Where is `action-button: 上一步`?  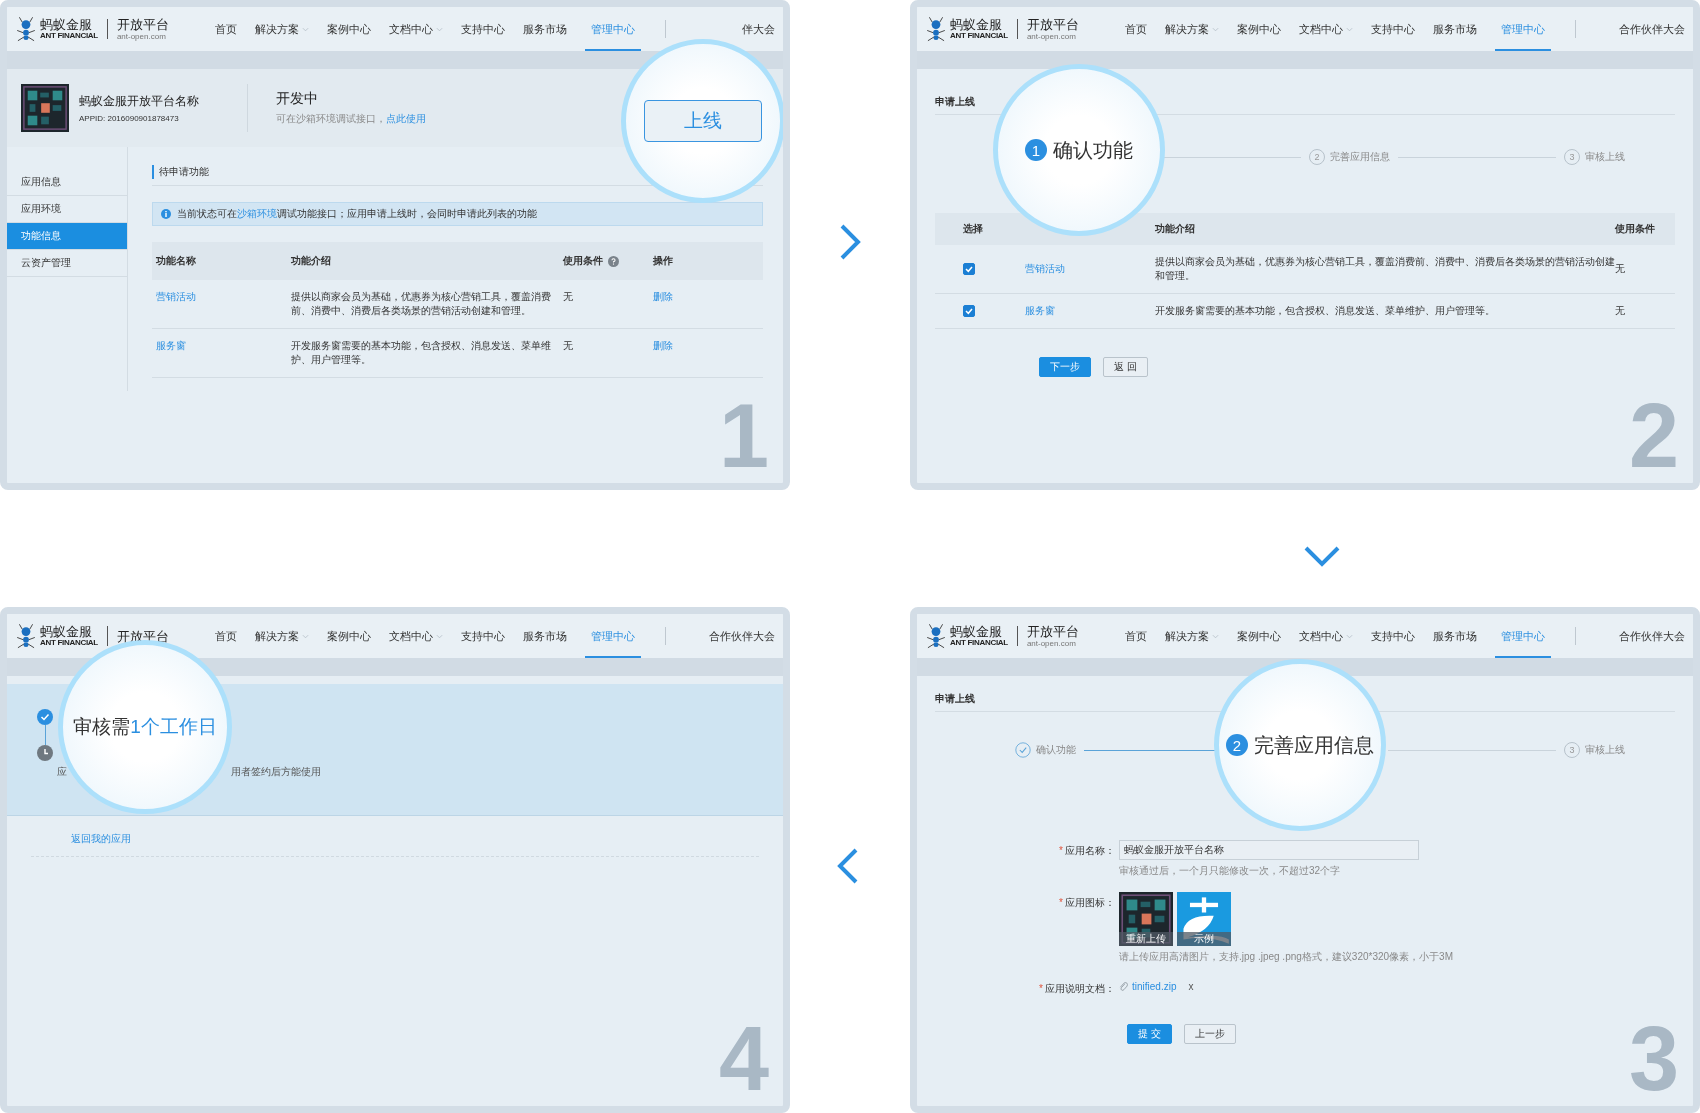 action-button: 上一步 is located at coordinates (1209, 1034).